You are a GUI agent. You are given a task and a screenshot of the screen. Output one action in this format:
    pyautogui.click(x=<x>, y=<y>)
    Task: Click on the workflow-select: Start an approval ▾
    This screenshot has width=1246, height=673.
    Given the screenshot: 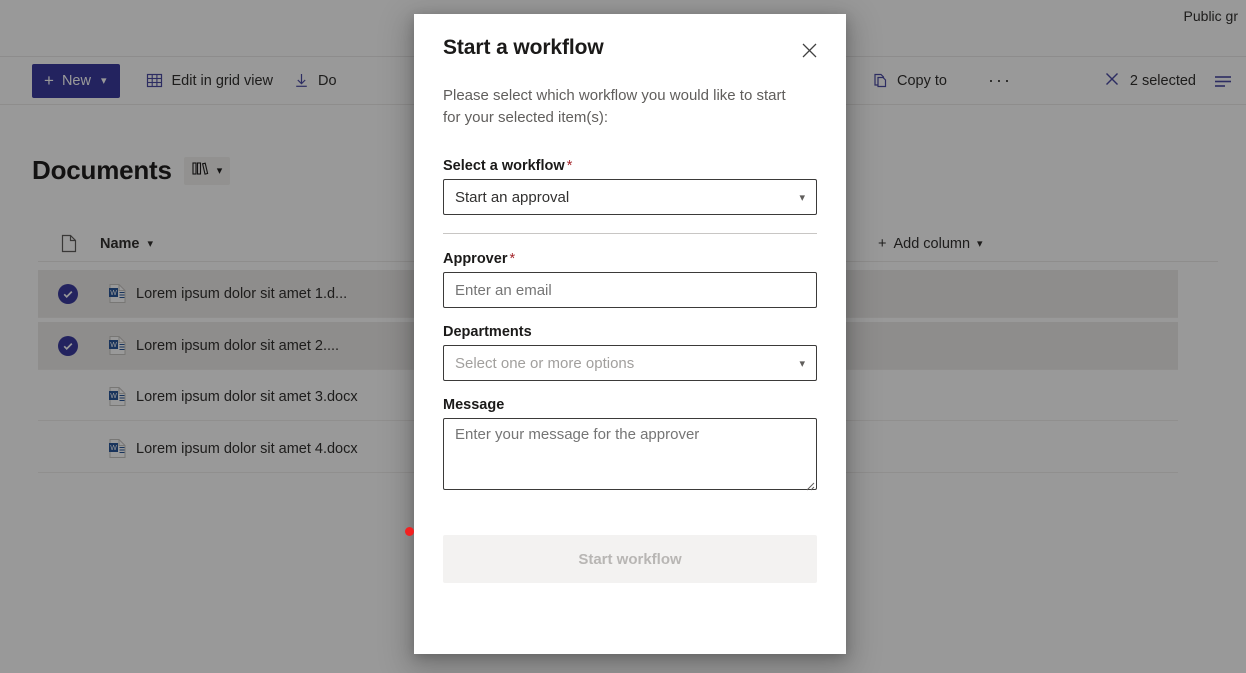 What is the action you would take?
    pyautogui.click(x=630, y=197)
    